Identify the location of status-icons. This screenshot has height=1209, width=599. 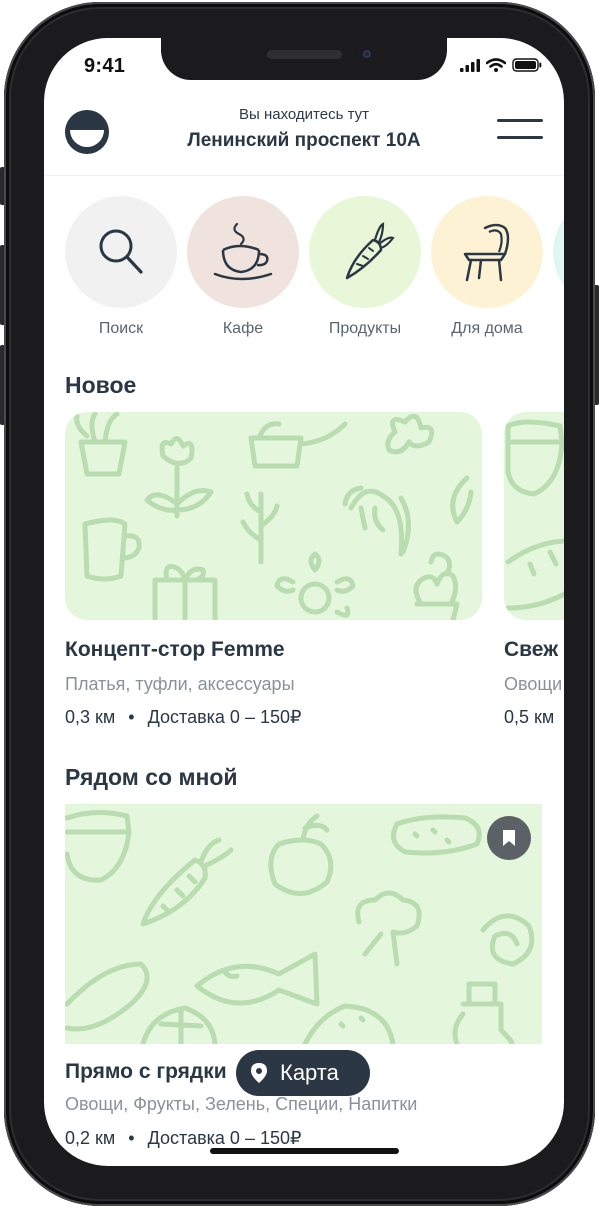
(501, 65).